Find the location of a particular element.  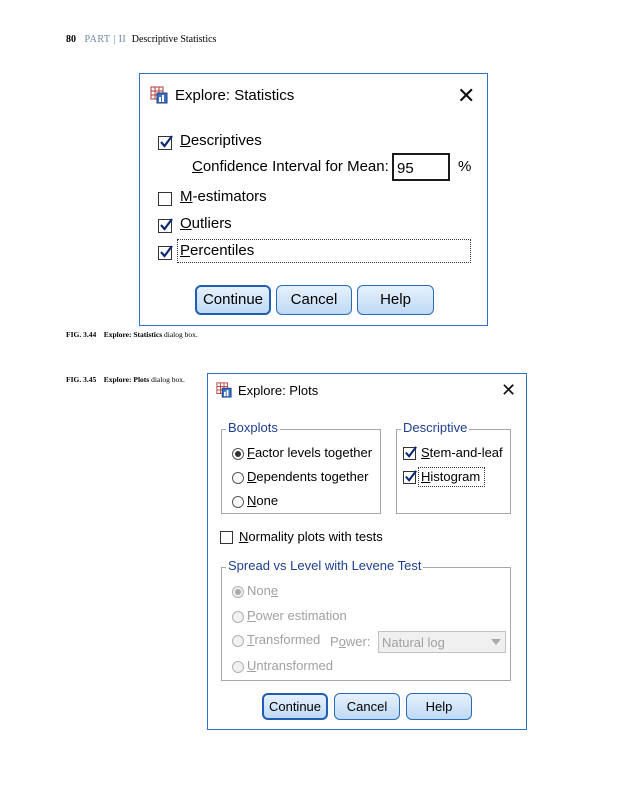

descriptives-checkbox is located at coordinates (165, 142).